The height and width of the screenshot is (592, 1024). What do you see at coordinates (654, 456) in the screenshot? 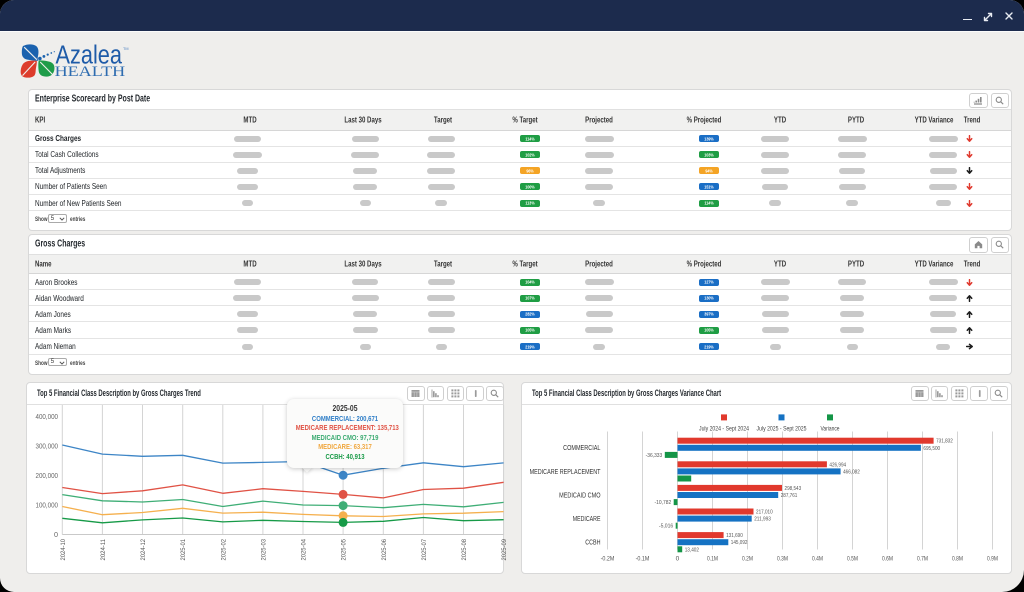
I see `svg-text: -36,333` at bounding box center [654, 456].